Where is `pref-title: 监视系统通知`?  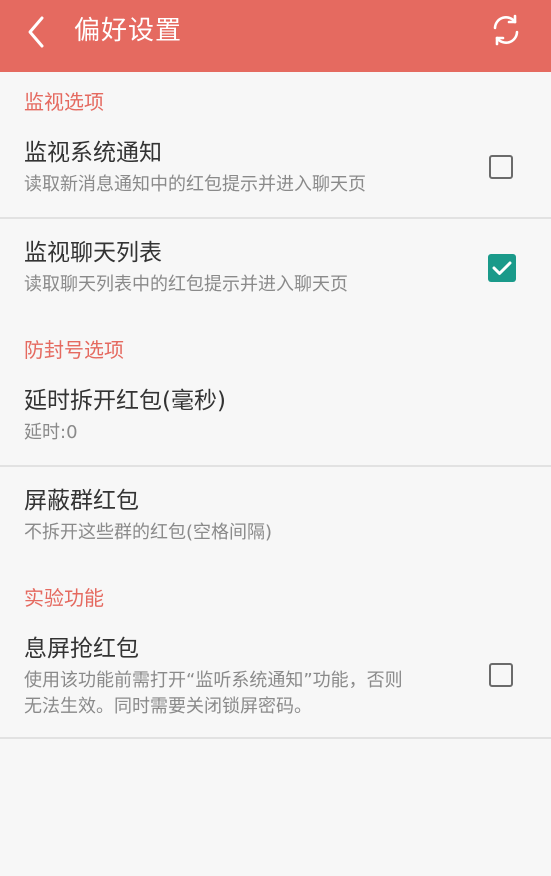 pref-title: 监视系统通知 is located at coordinates (93, 153).